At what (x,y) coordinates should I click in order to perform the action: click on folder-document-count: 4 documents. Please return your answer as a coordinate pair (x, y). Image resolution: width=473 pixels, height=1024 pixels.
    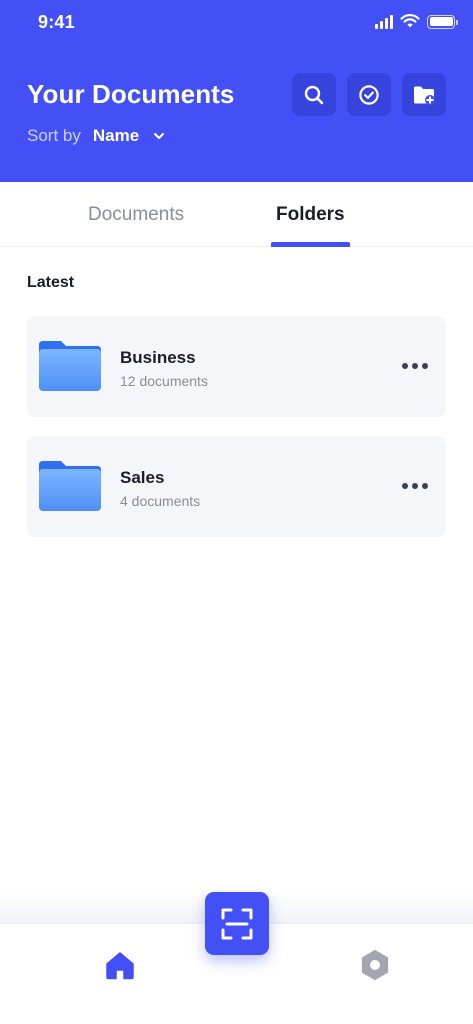
    Looking at the image, I should click on (160, 501).